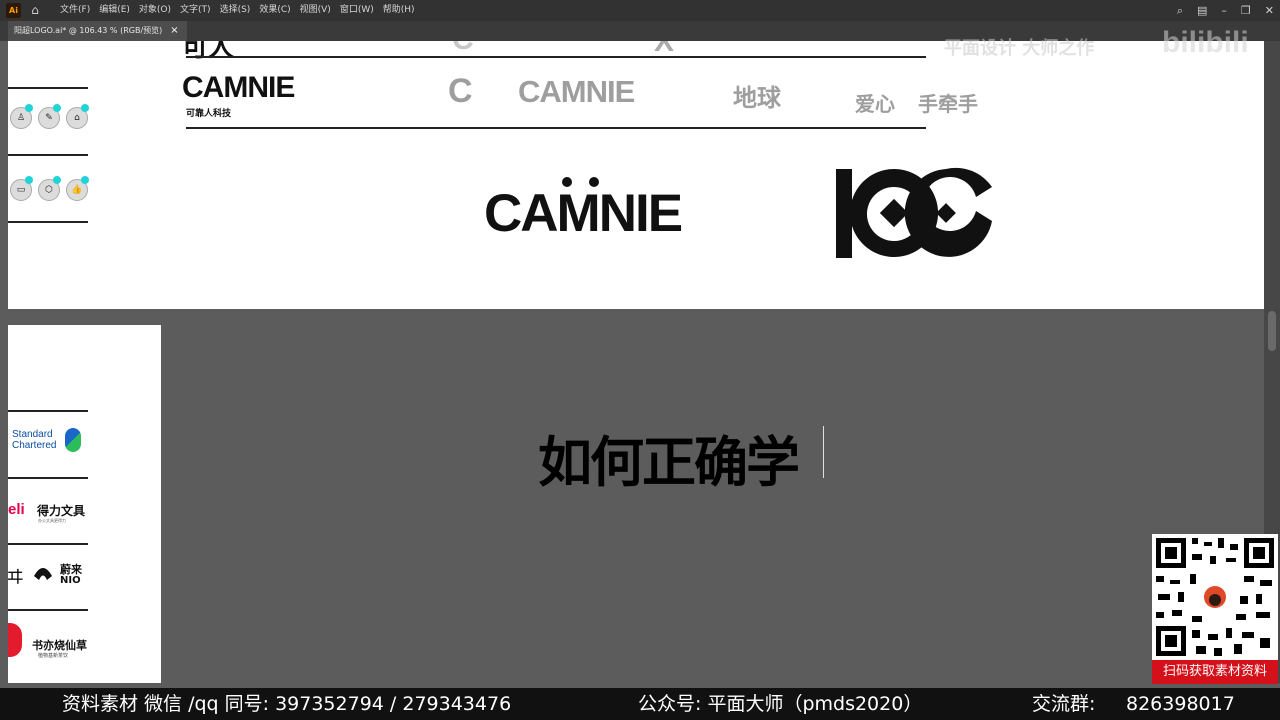  What do you see at coordinates (1272, 331) in the screenshot?
I see `scrollbar-thumb` at bounding box center [1272, 331].